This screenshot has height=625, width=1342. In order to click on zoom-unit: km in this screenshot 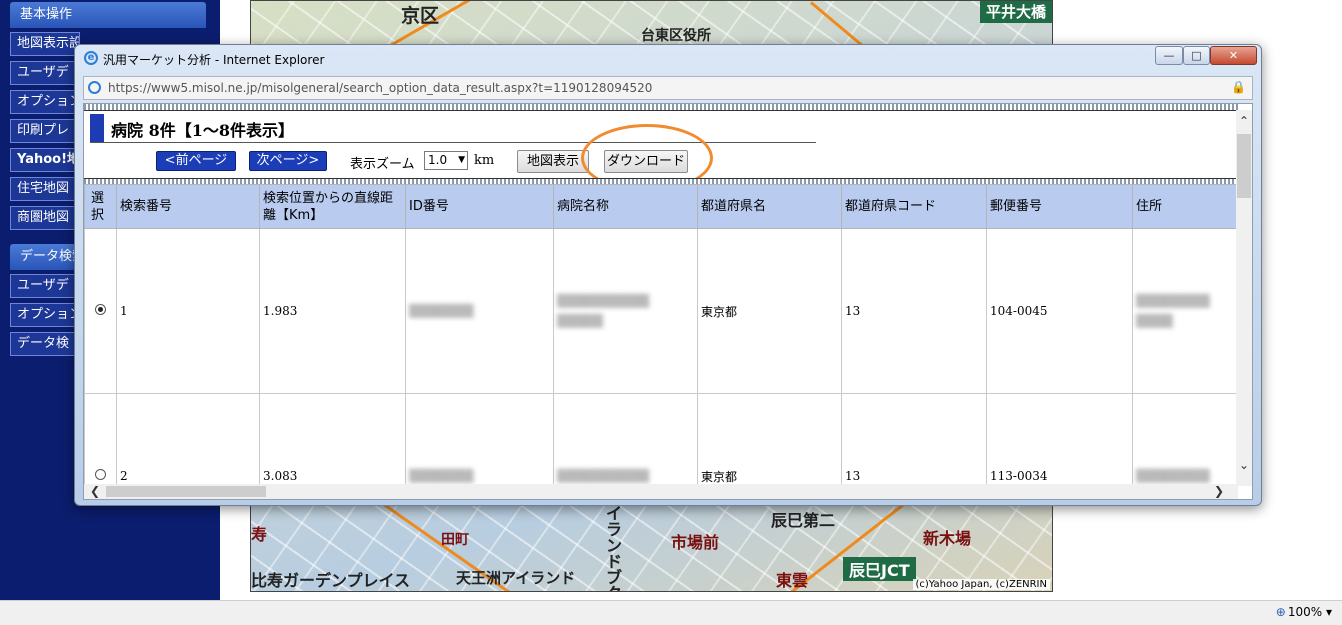, I will do `click(484, 160)`.